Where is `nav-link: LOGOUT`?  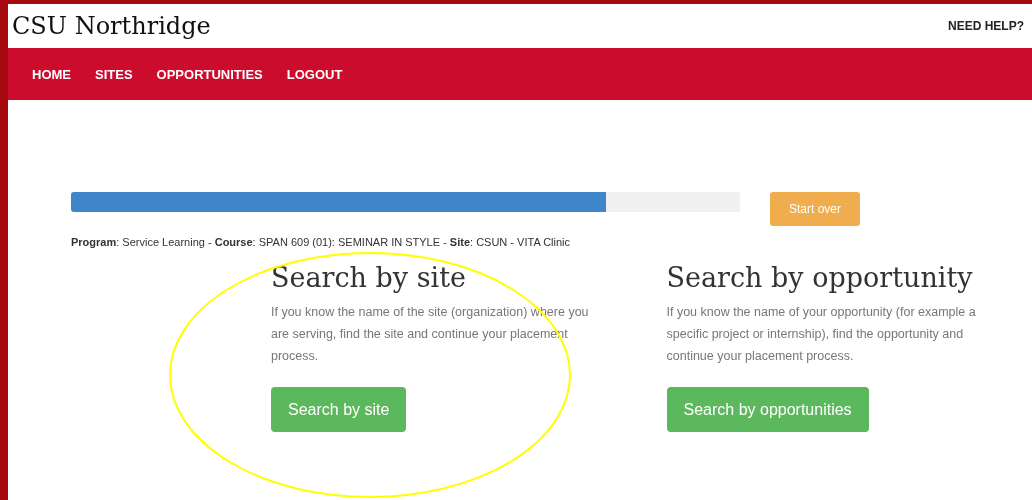
nav-link: LOGOUT is located at coordinates (314, 74).